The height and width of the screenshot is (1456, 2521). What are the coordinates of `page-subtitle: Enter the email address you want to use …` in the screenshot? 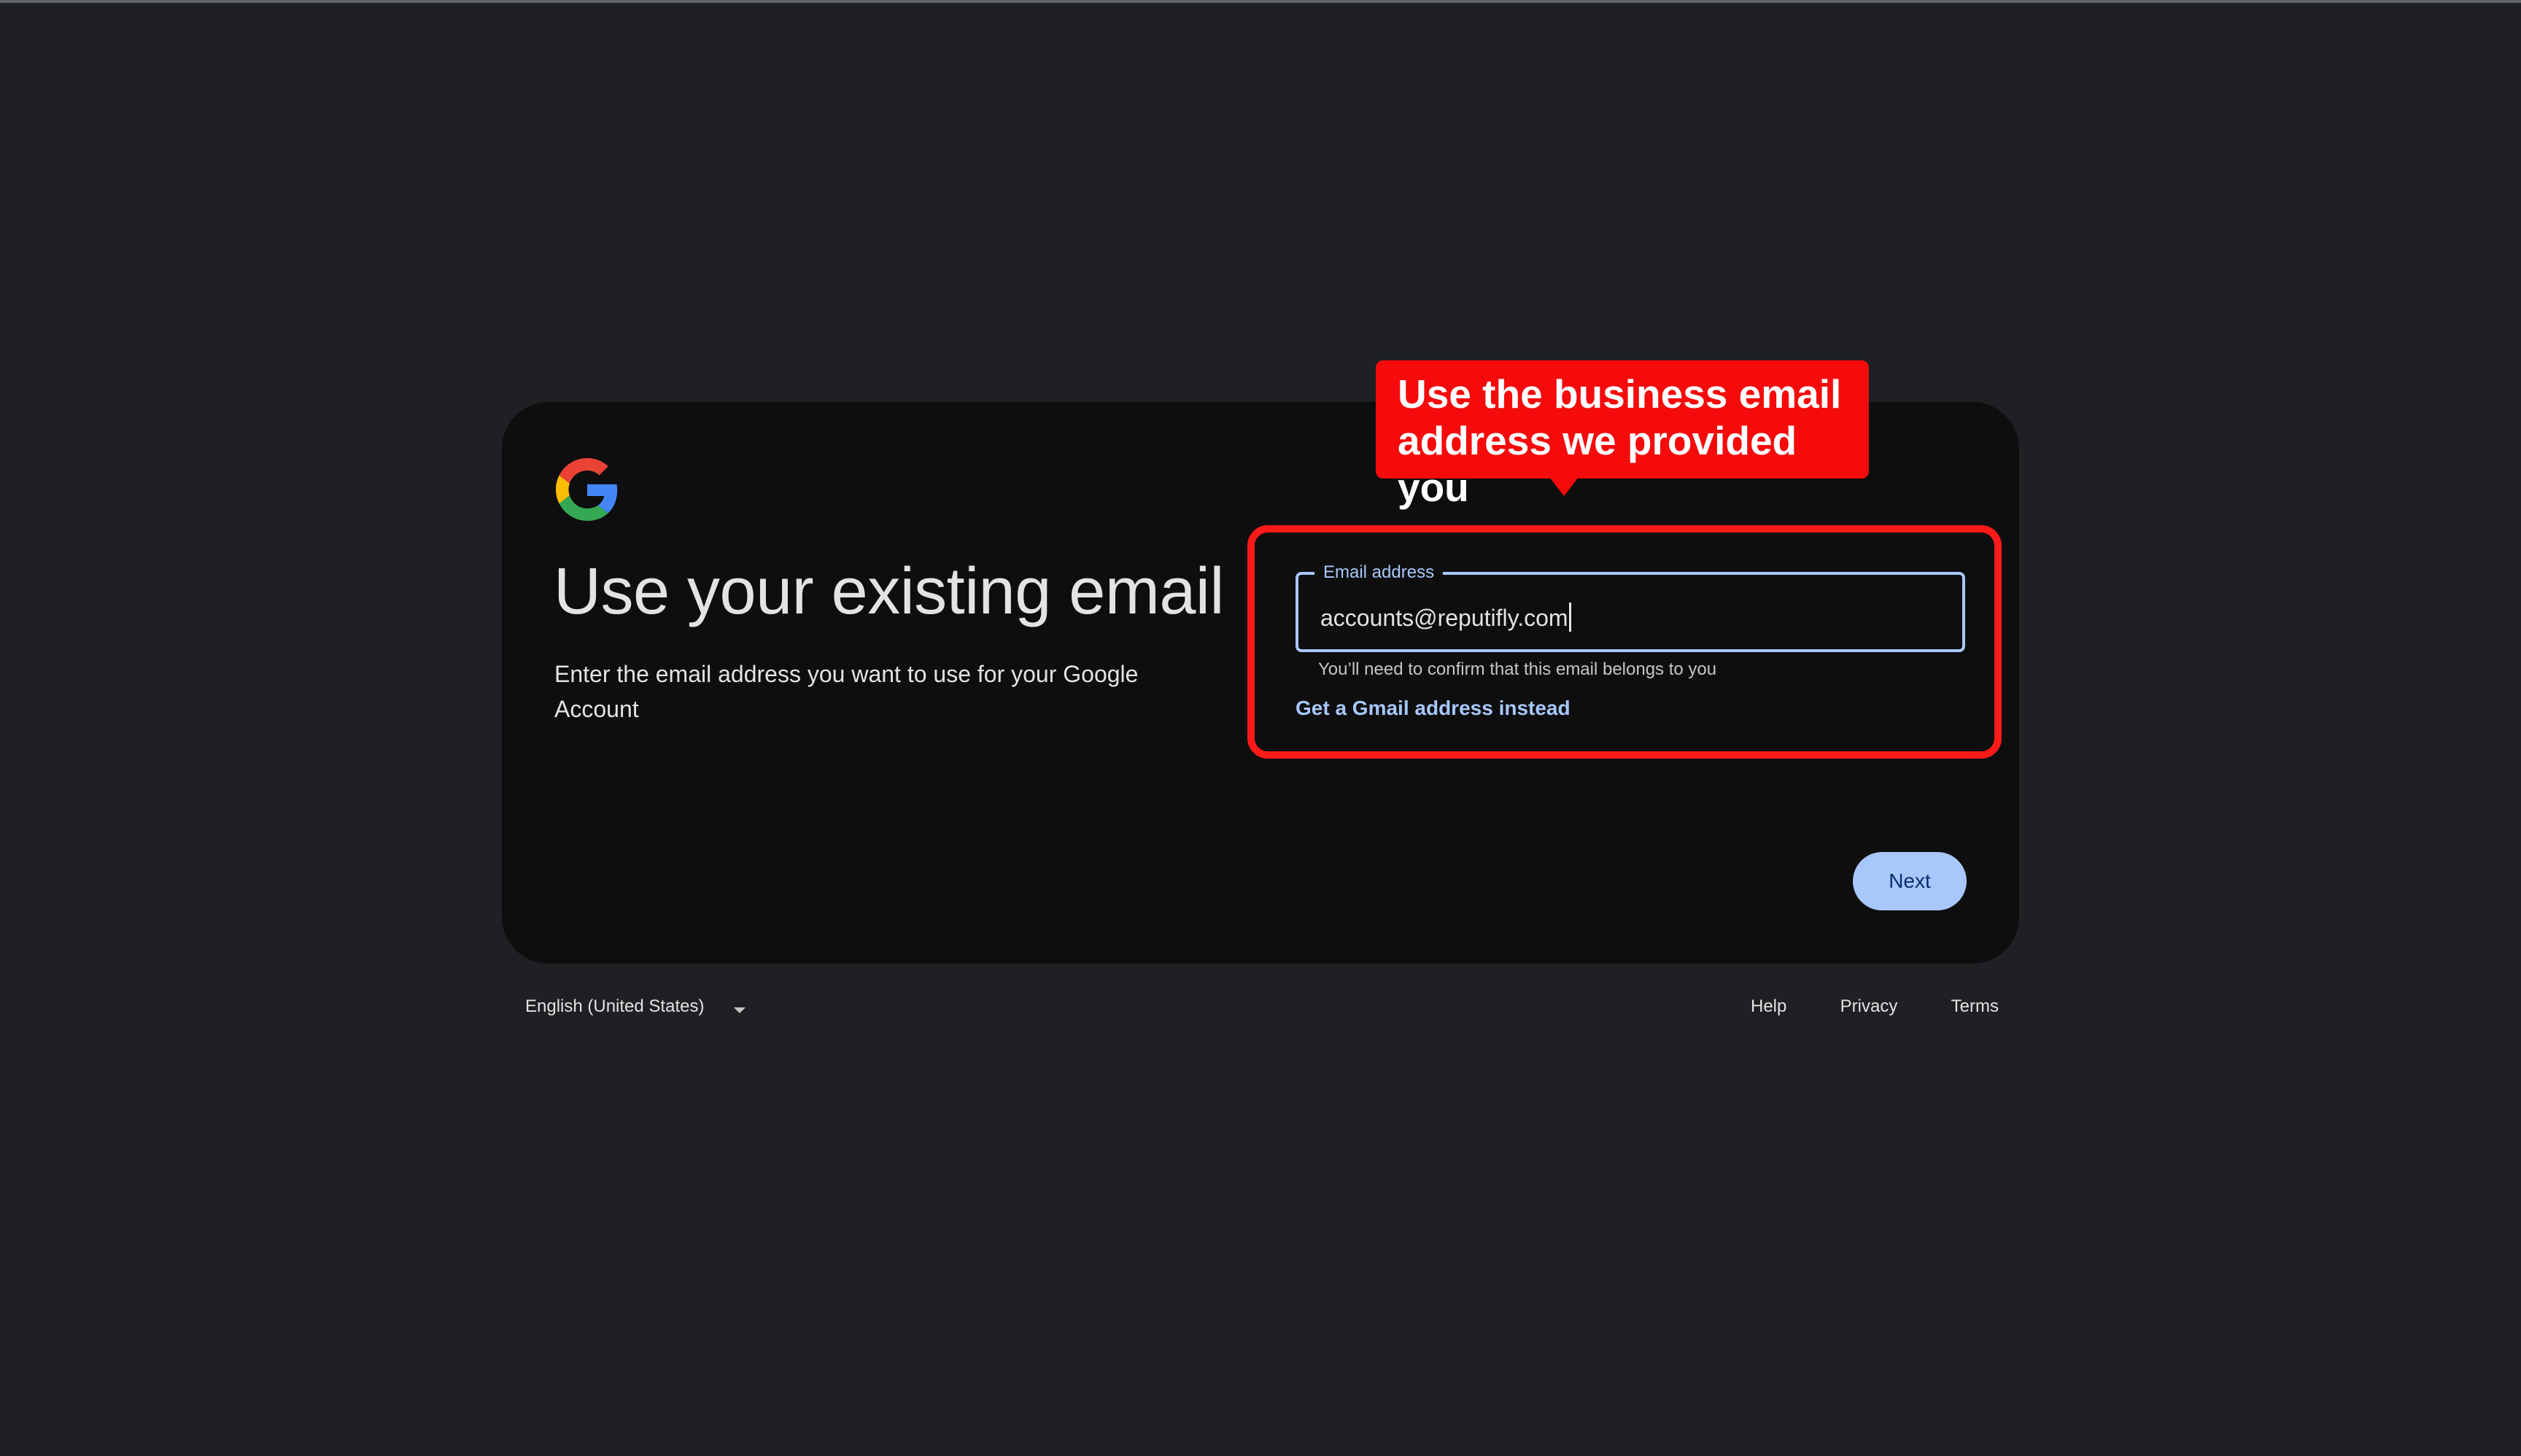 It's located at (846, 691).